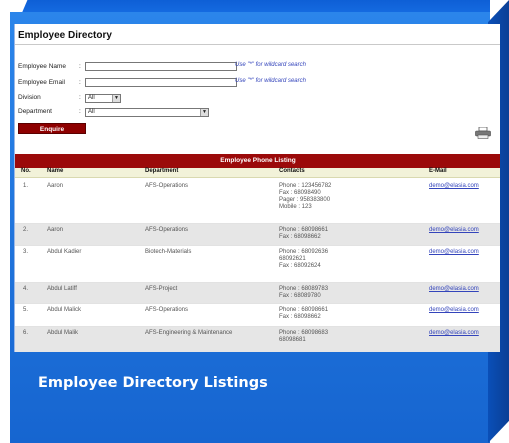  What do you see at coordinates (257, 44) in the screenshot?
I see `title-divider` at bounding box center [257, 44].